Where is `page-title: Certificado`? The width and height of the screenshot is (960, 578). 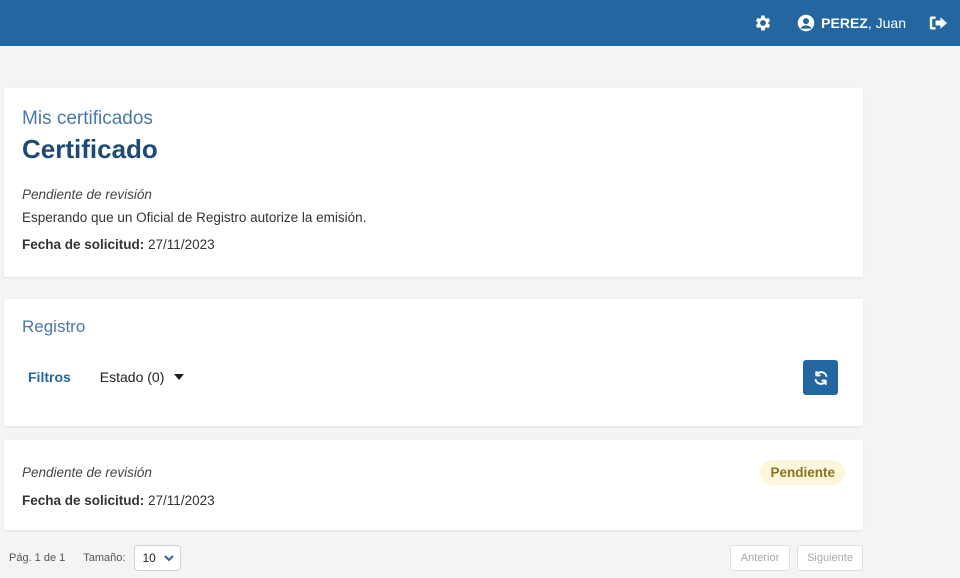 page-title: Certificado is located at coordinates (90, 149).